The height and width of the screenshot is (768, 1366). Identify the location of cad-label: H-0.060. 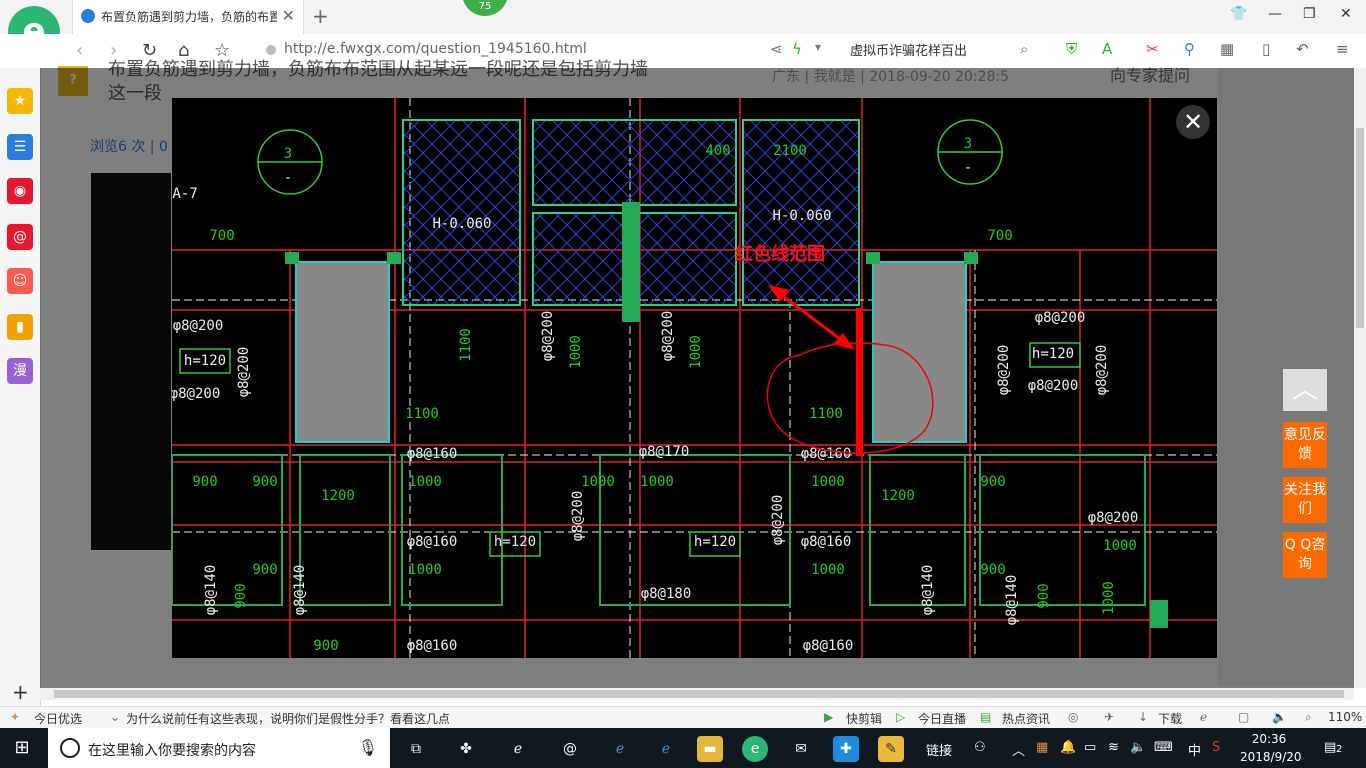
(461, 224).